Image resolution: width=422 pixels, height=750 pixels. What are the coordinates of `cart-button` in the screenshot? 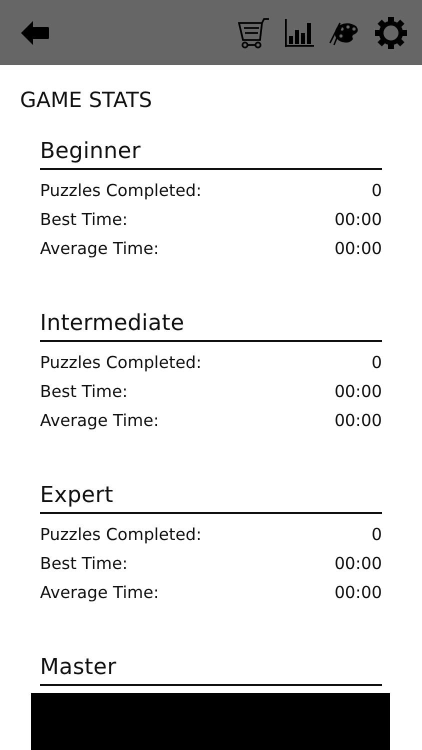 It's located at (254, 32).